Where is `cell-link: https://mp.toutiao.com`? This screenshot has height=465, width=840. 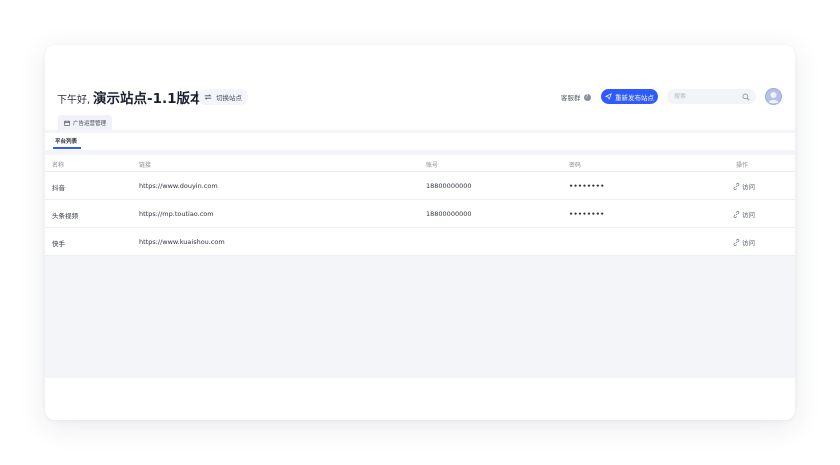 cell-link: https://mp.toutiao.com is located at coordinates (176, 214).